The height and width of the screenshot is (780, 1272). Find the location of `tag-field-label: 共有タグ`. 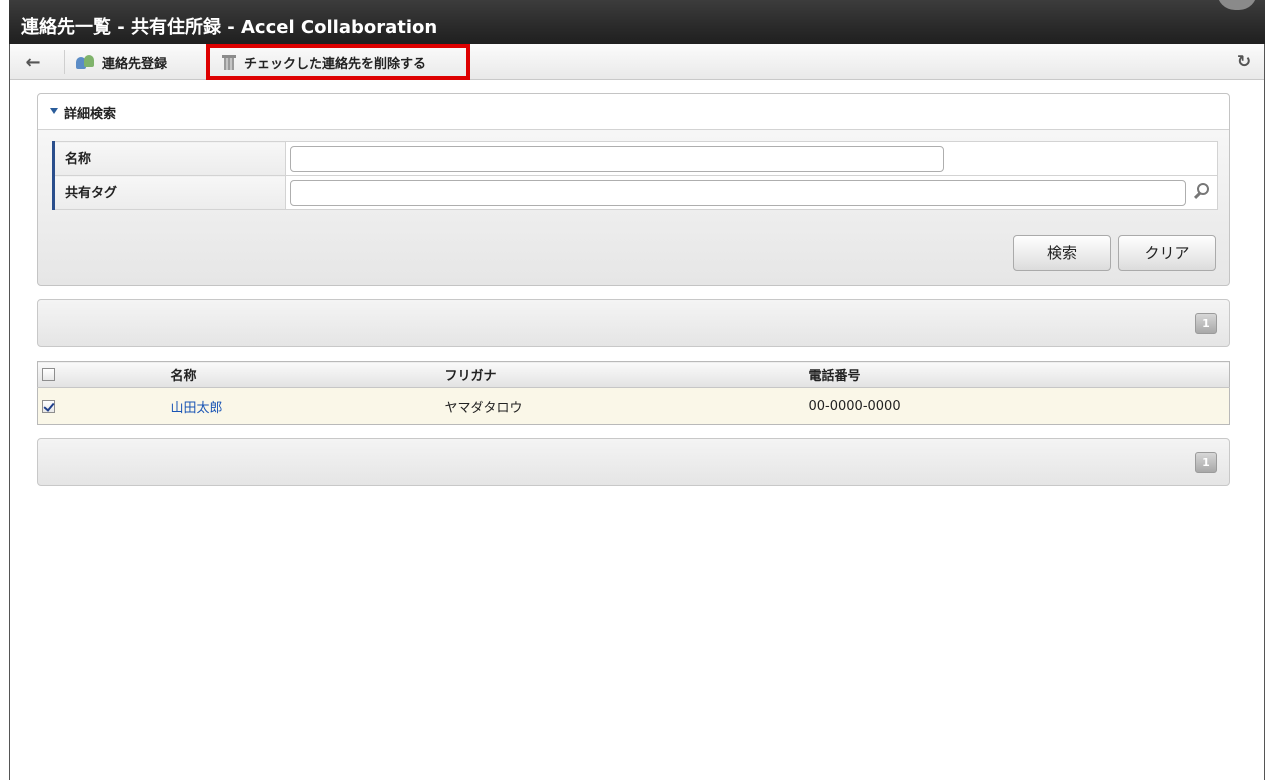

tag-field-label: 共有タグ is located at coordinates (169, 192).